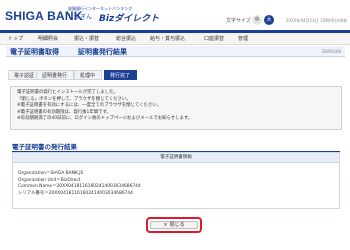 This screenshot has width=350, height=250. I want to click on font-size-large-button: 大, so click(269, 20).